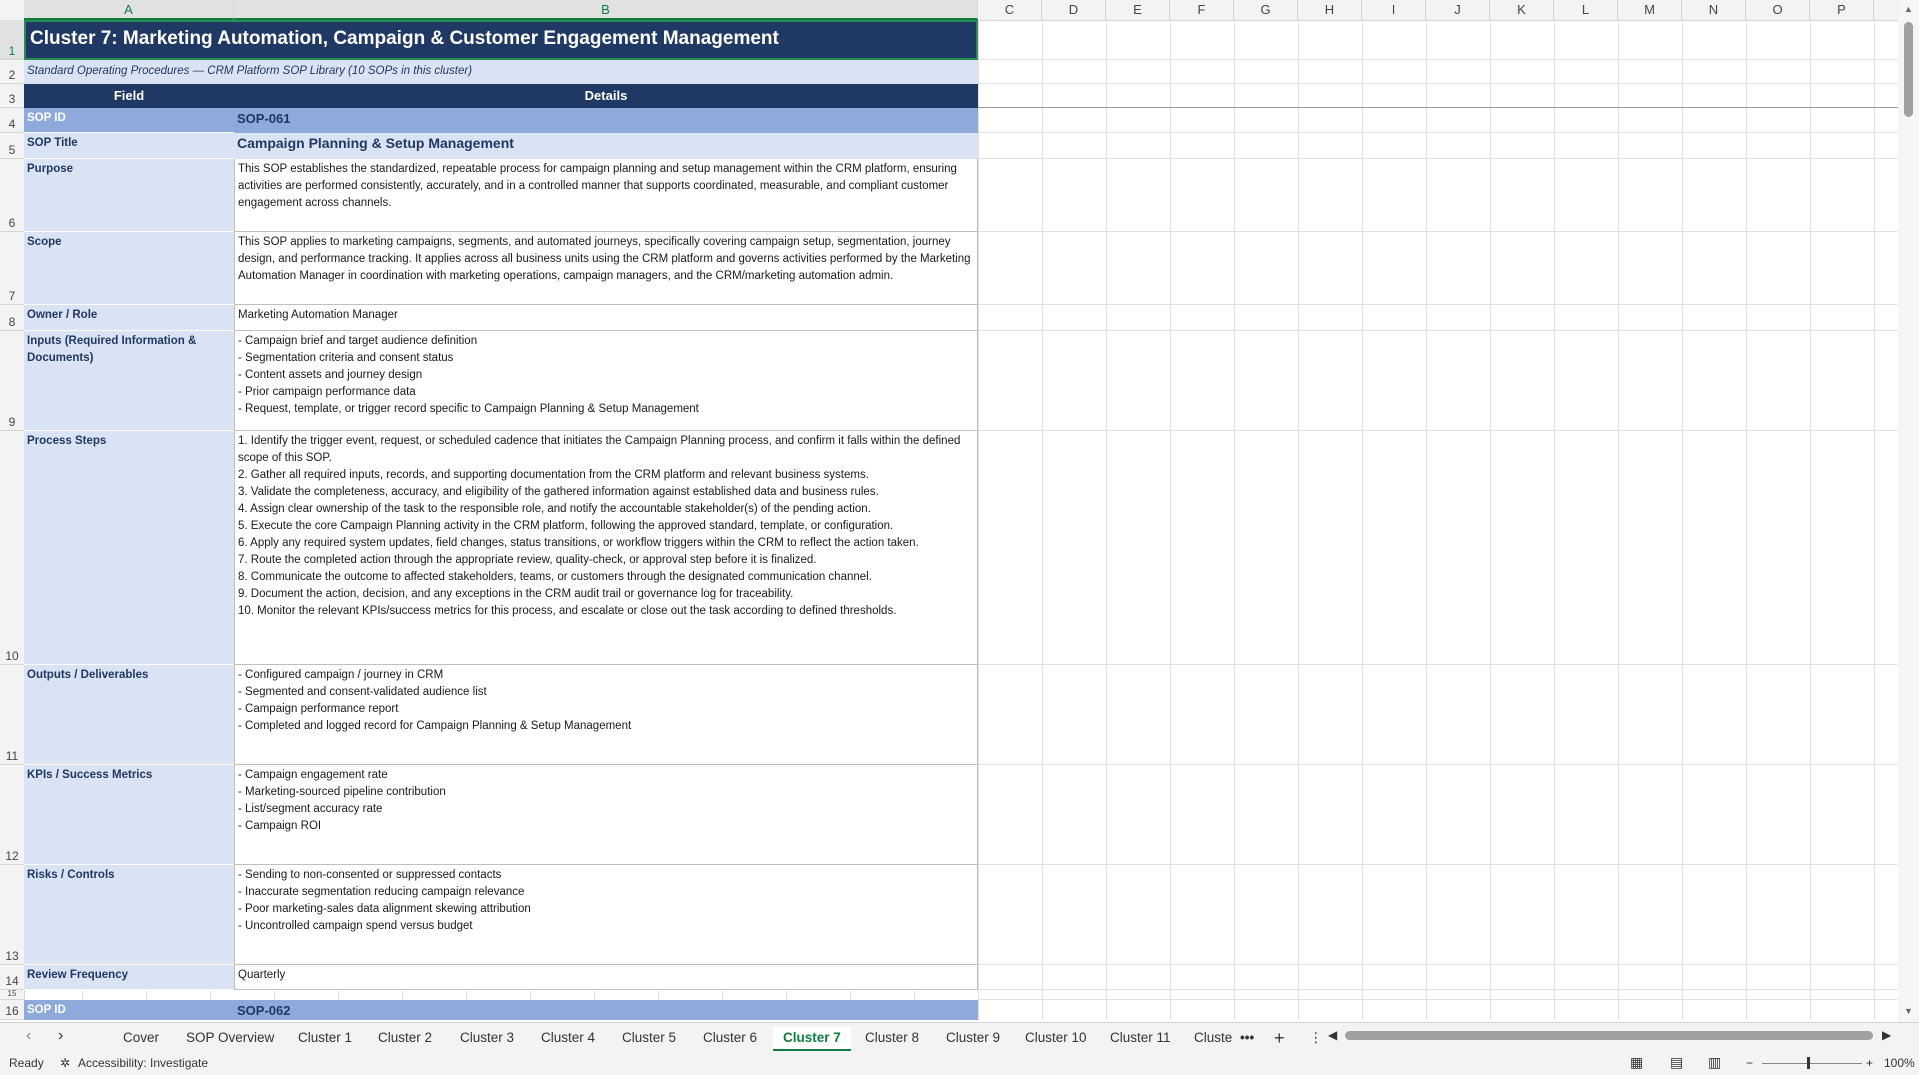 The height and width of the screenshot is (1075, 1919). What do you see at coordinates (129, 318) in the screenshot?
I see `label-owner-role: Owner / Role` at bounding box center [129, 318].